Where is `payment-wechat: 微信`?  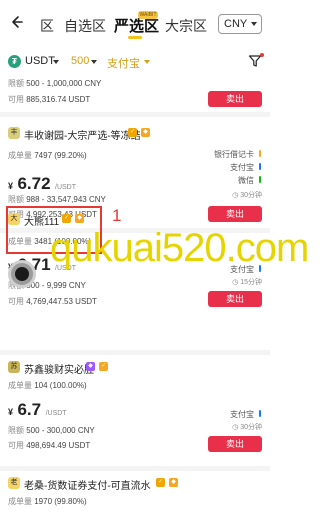
payment-wechat: 微信 is located at coordinates (246, 180).